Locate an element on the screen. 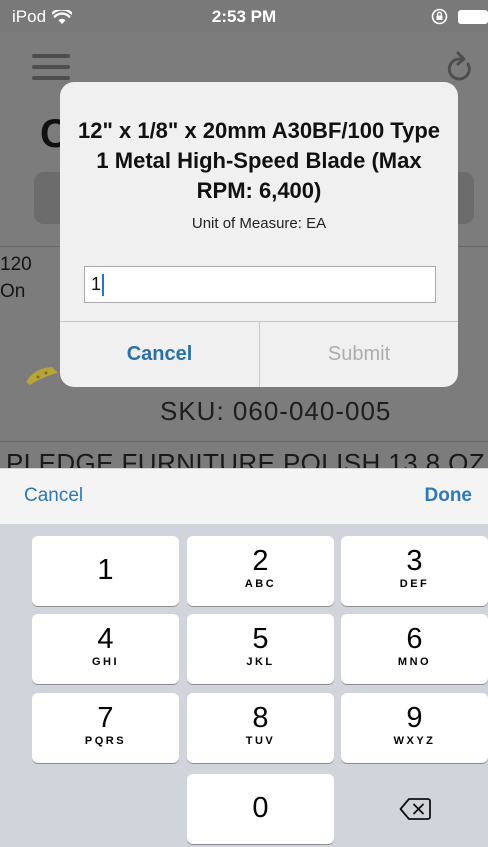 Image resolution: width=488 pixels, height=847 pixels. key-digit: 4 is located at coordinates (105, 639).